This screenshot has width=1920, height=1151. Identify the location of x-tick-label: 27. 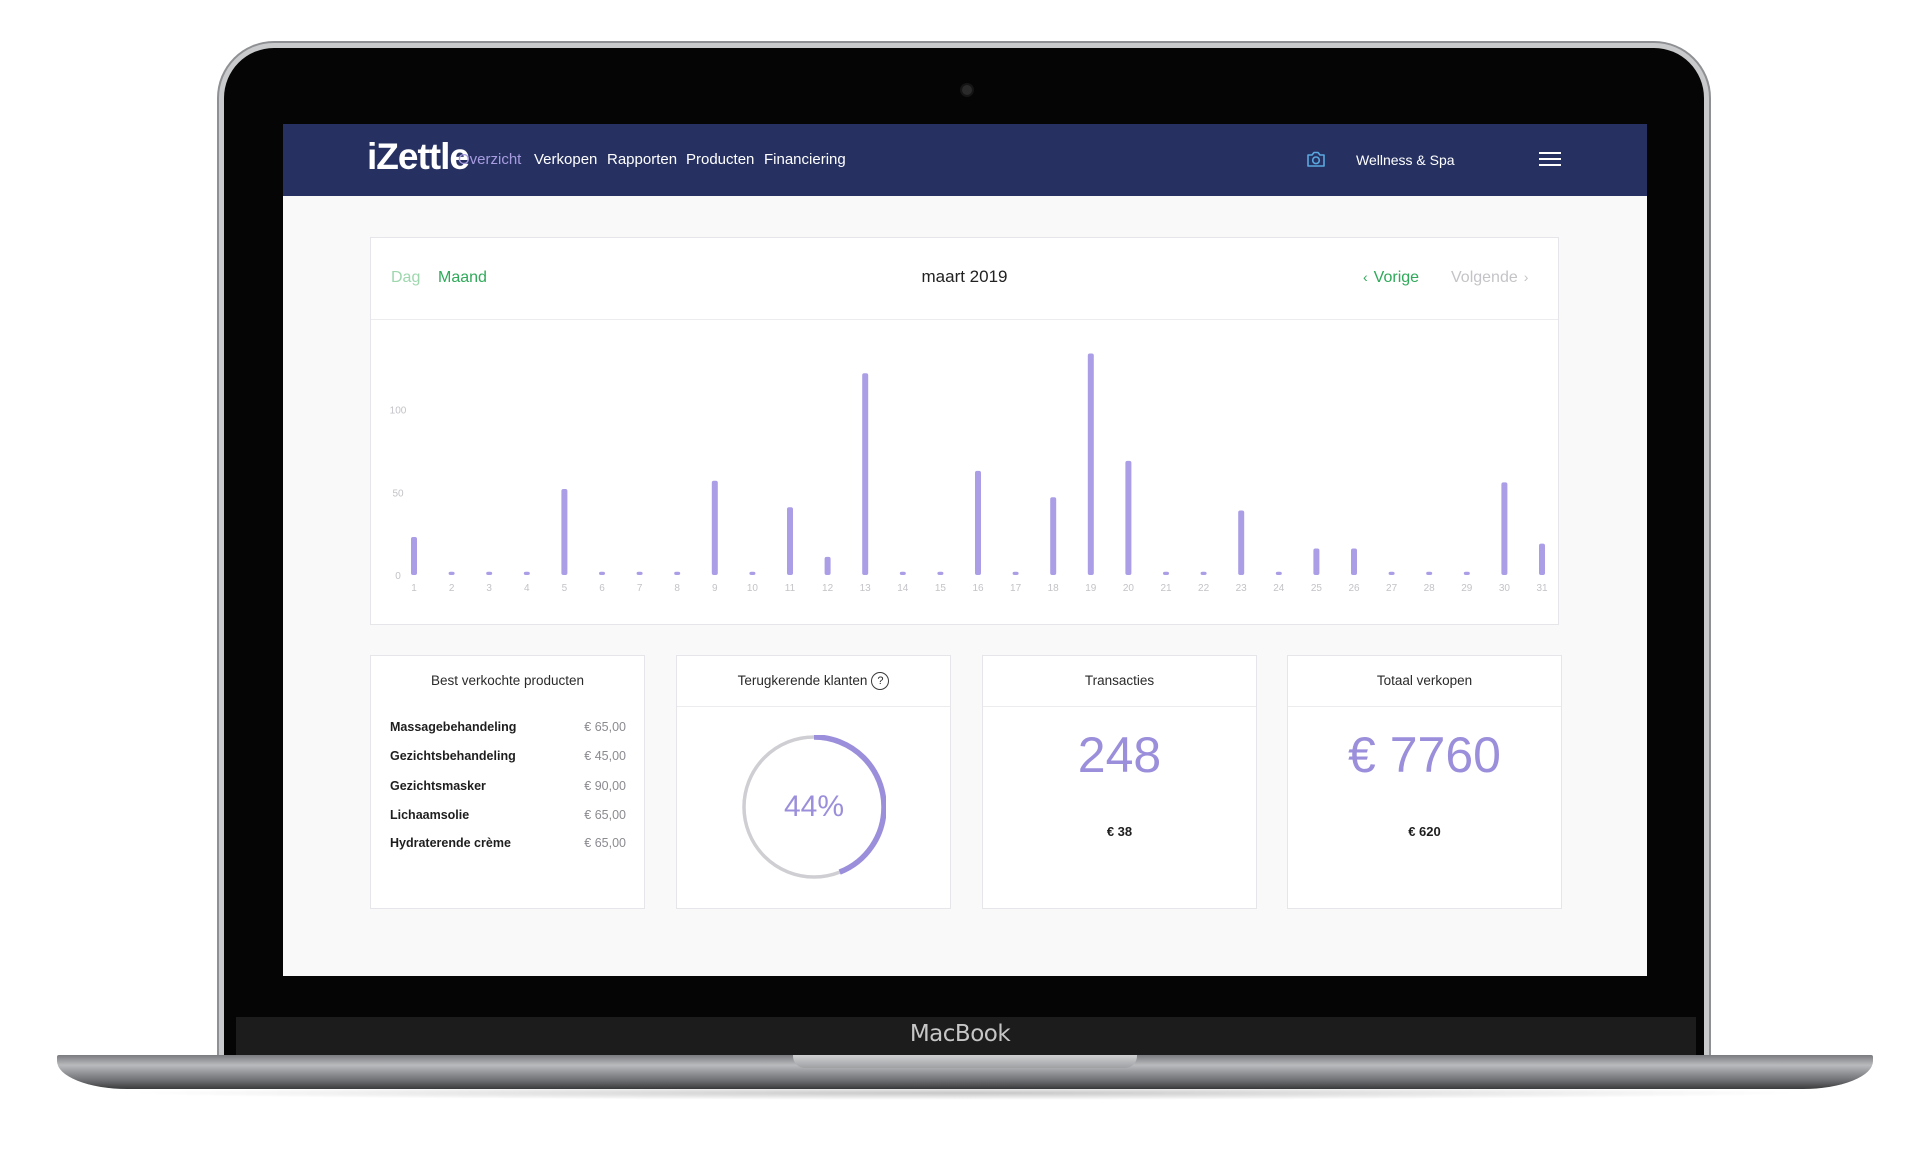
(1392, 588).